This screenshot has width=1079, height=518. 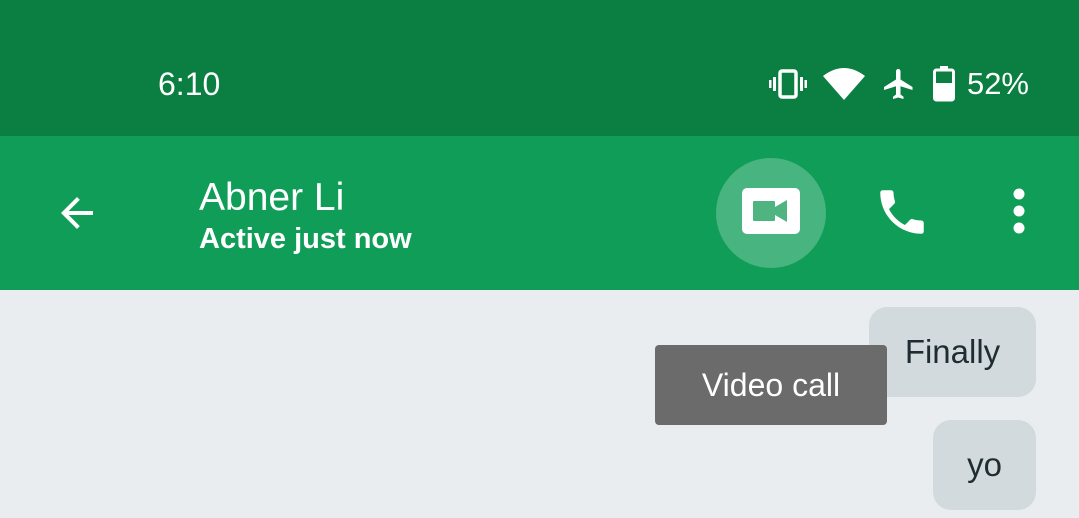 I want to click on video-camera-icon, so click(x=771, y=213).